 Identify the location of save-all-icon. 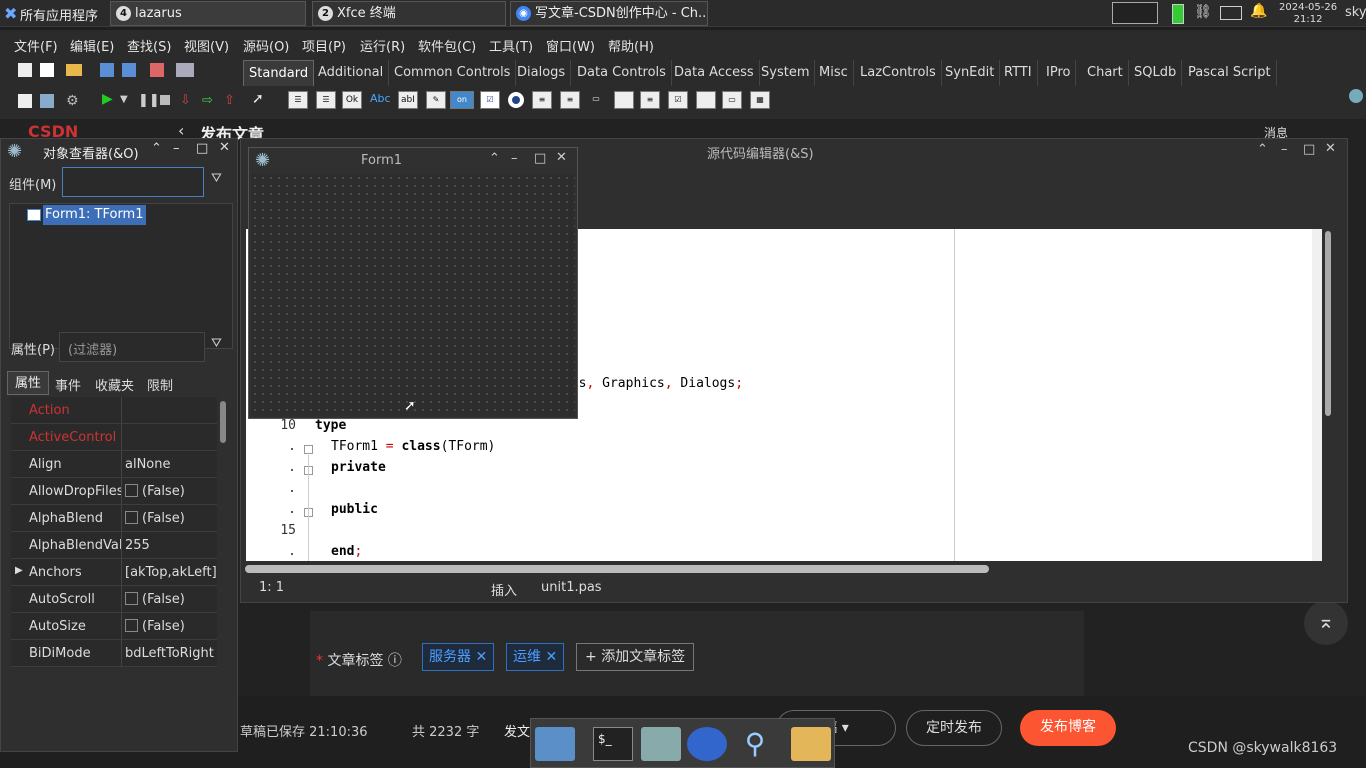
(129, 70).